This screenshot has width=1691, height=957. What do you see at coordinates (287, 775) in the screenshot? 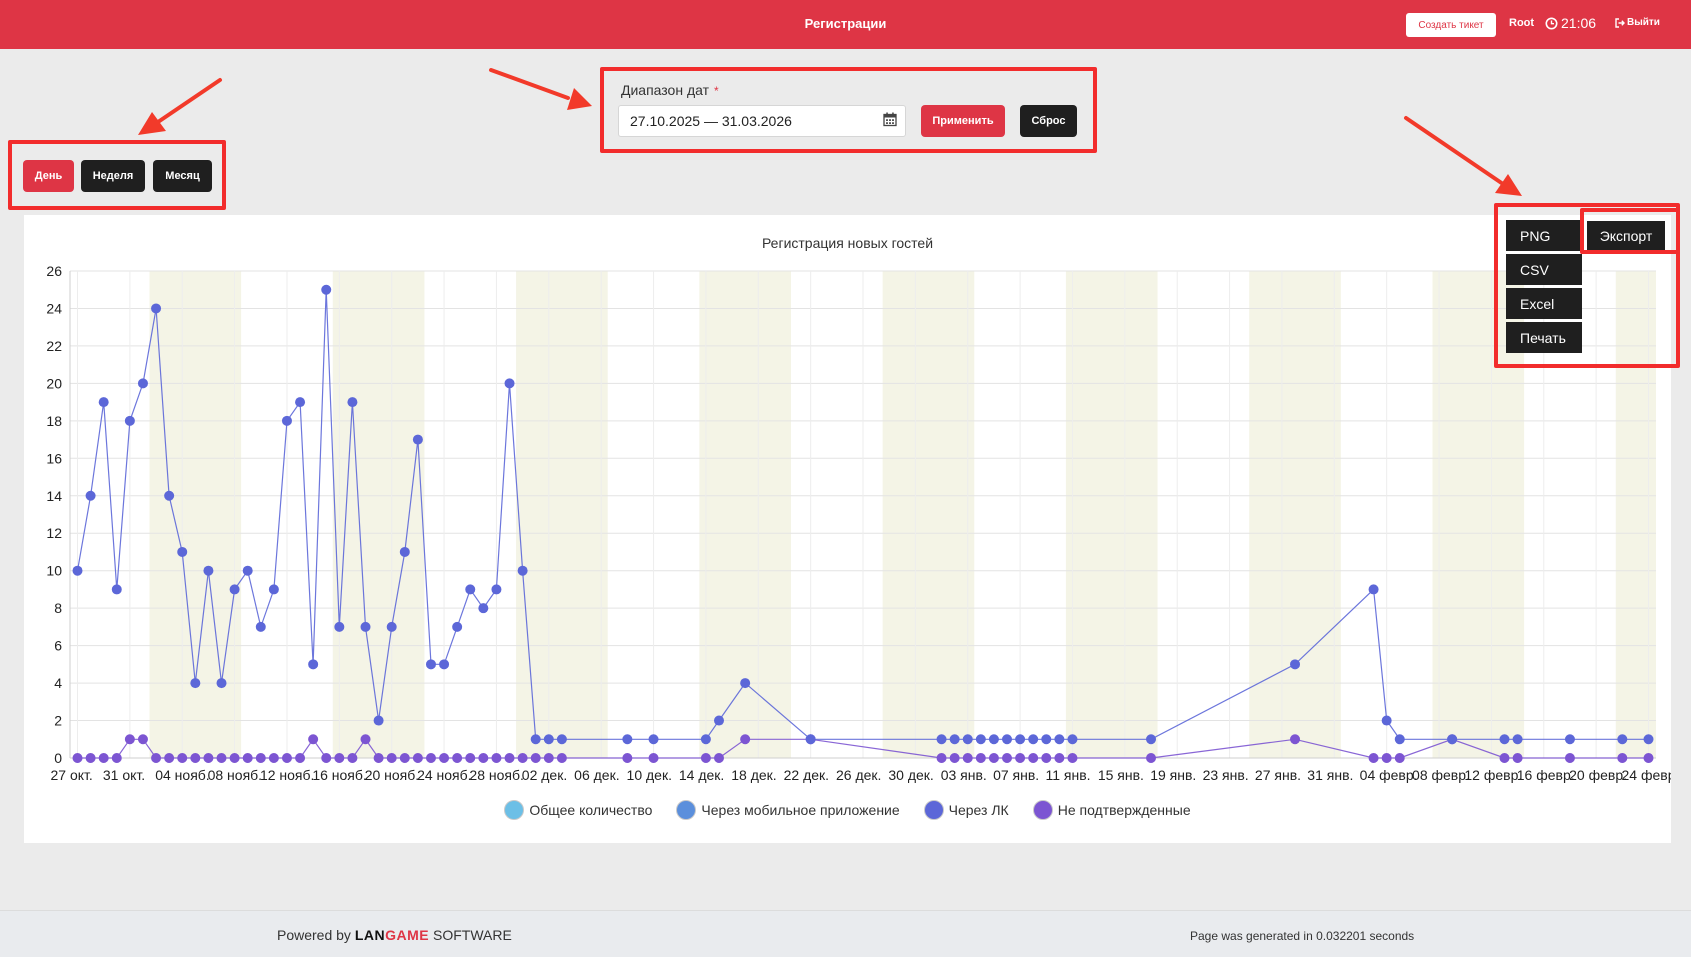
I see `x-tick-label: 12 нояб.` at bounding box center [287, 775].